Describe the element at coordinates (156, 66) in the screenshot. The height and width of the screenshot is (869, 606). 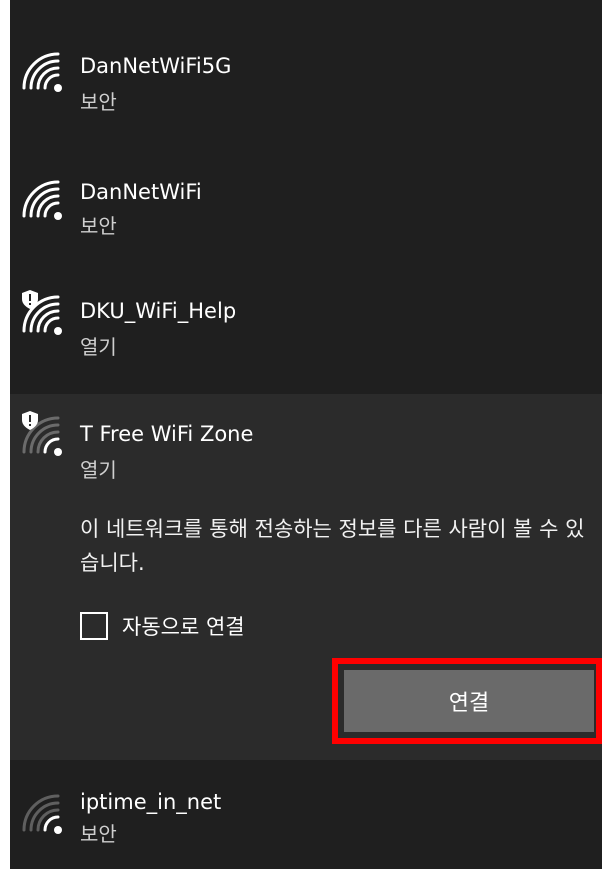
I see `network-name: DanNetWiFi5G` at that location.